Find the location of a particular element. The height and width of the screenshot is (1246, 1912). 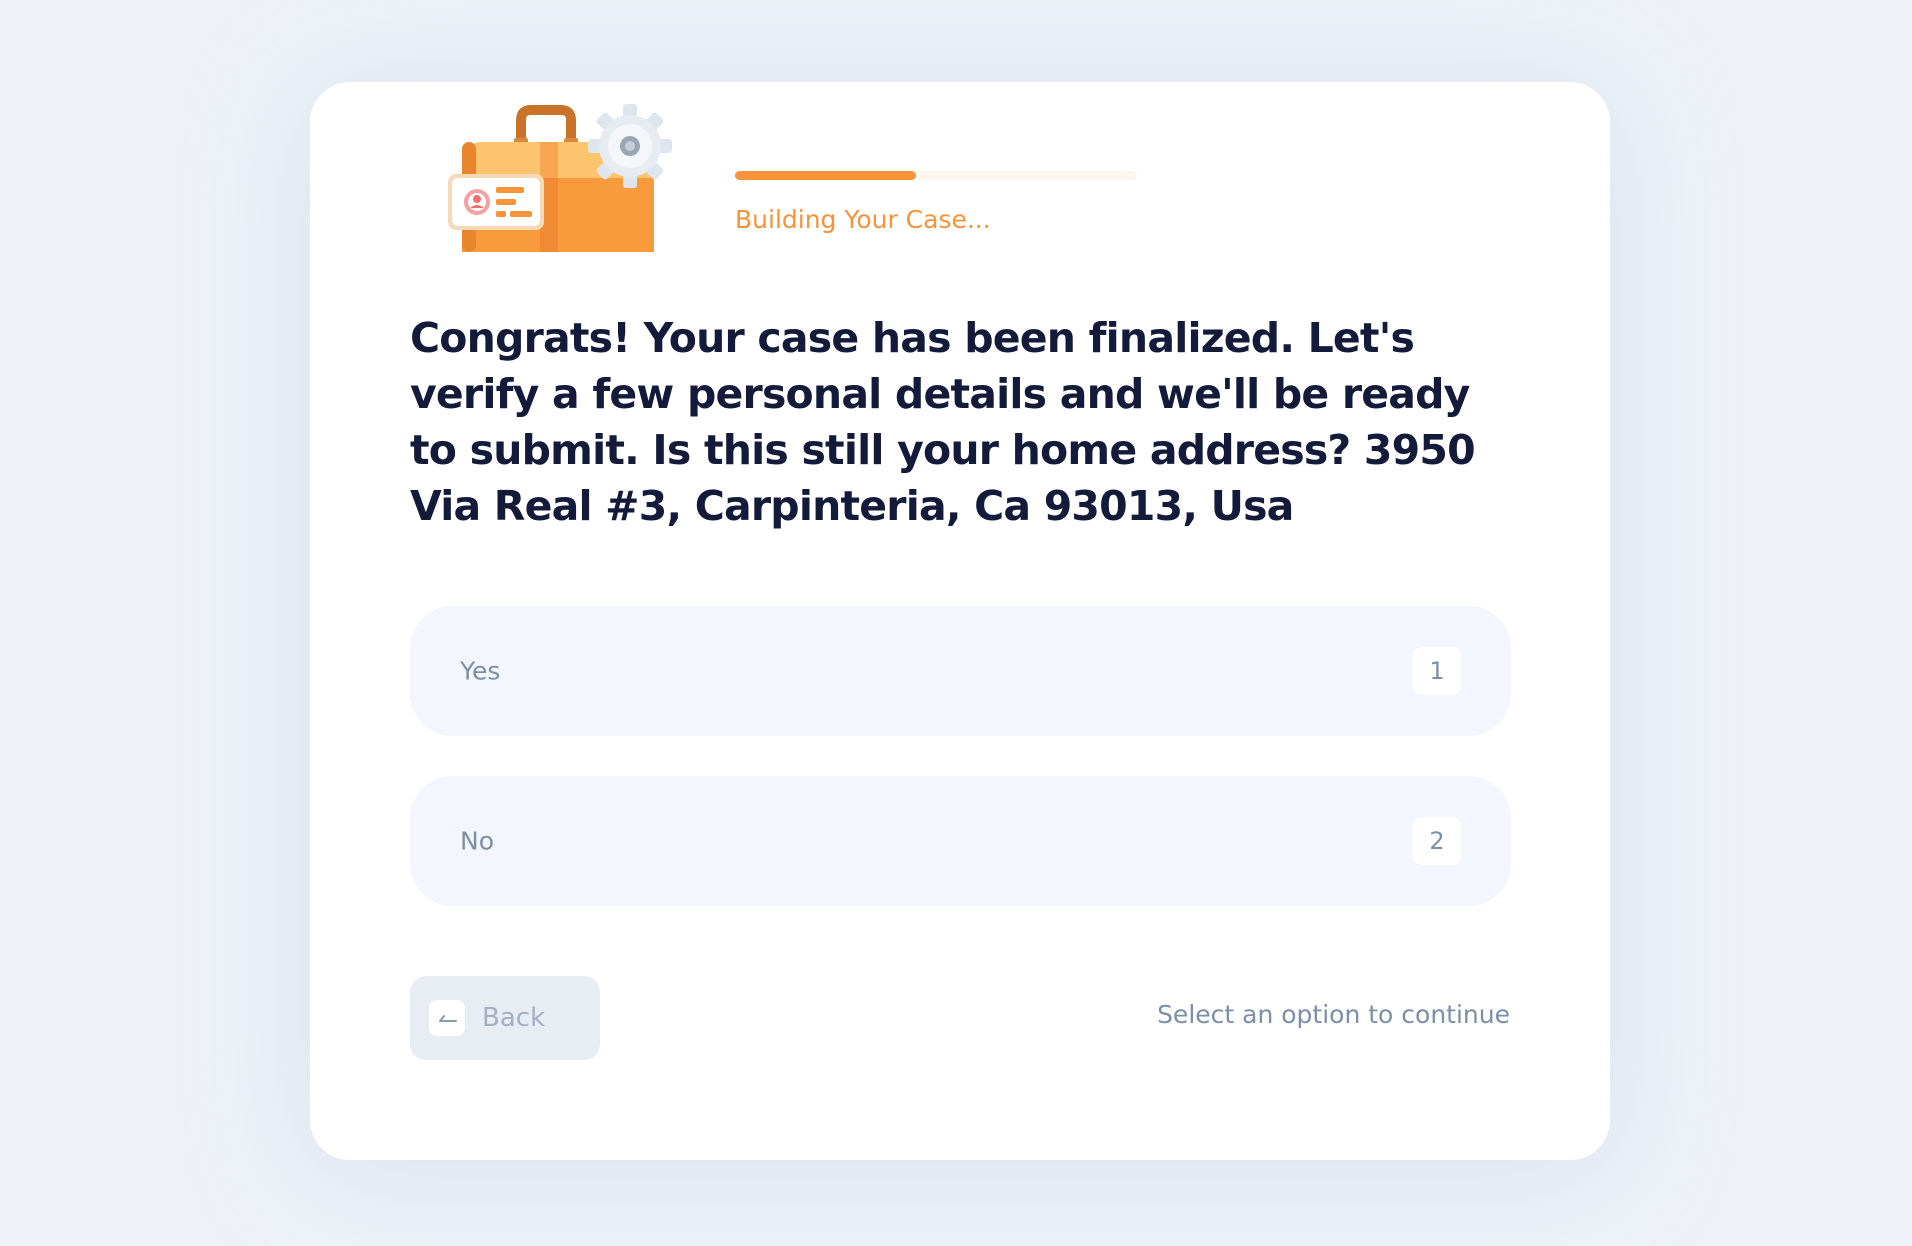

option-shortcut-key: 2 is located at coordinates (1437, 841).